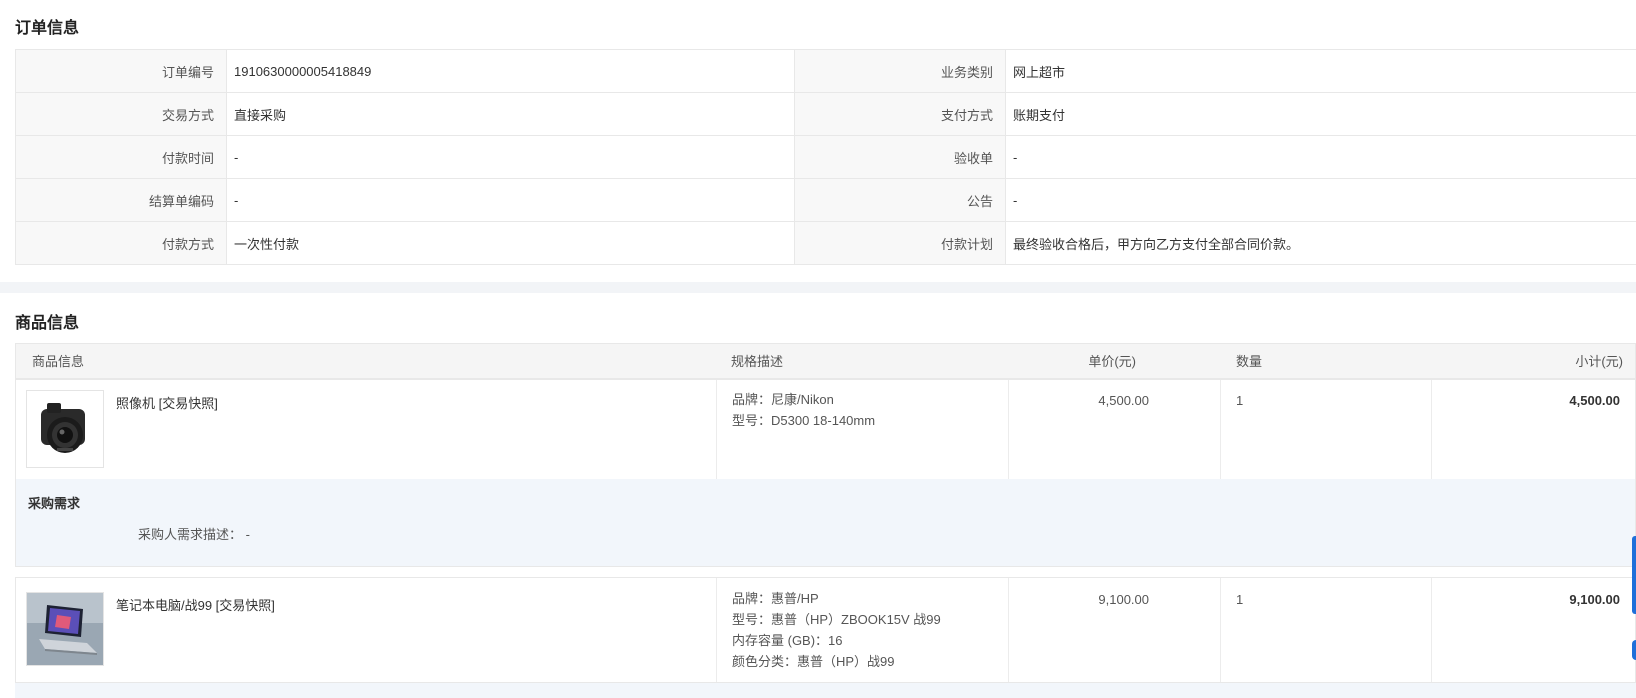  I want to click on camera-image-icon, so click(63, 428).